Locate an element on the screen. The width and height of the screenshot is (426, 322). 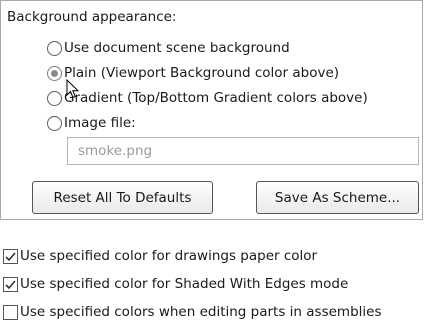
radio-label: Use document scene background is located at coordinates (177, 48).